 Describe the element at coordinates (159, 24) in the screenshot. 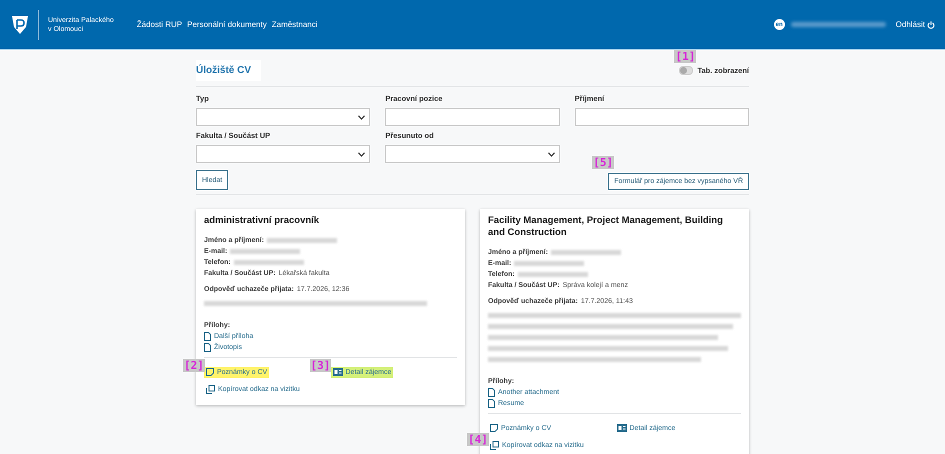

I see `nav-link: Žádosti RUP` at that location.